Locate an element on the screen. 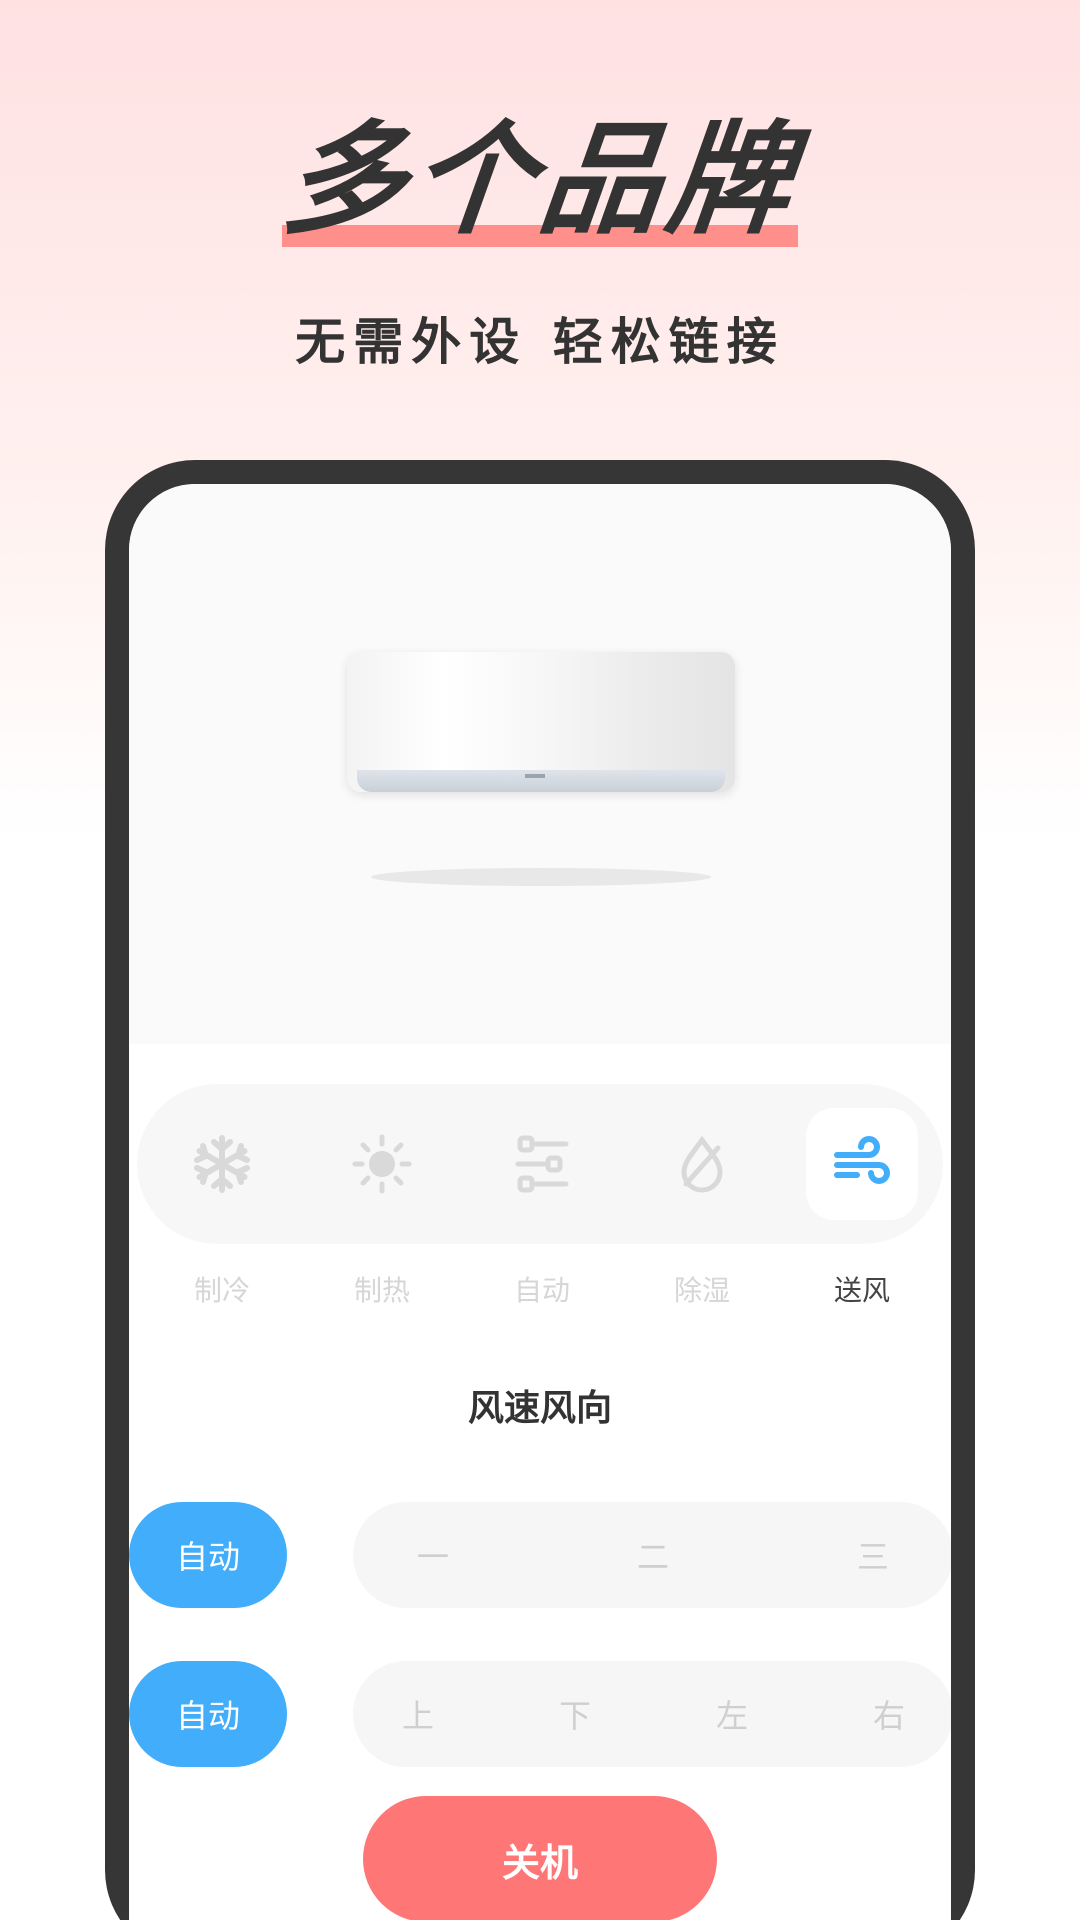 This screenshot has height=1920, width=1080. power-off-button: 关机 is located at coordinates (540, 1858).